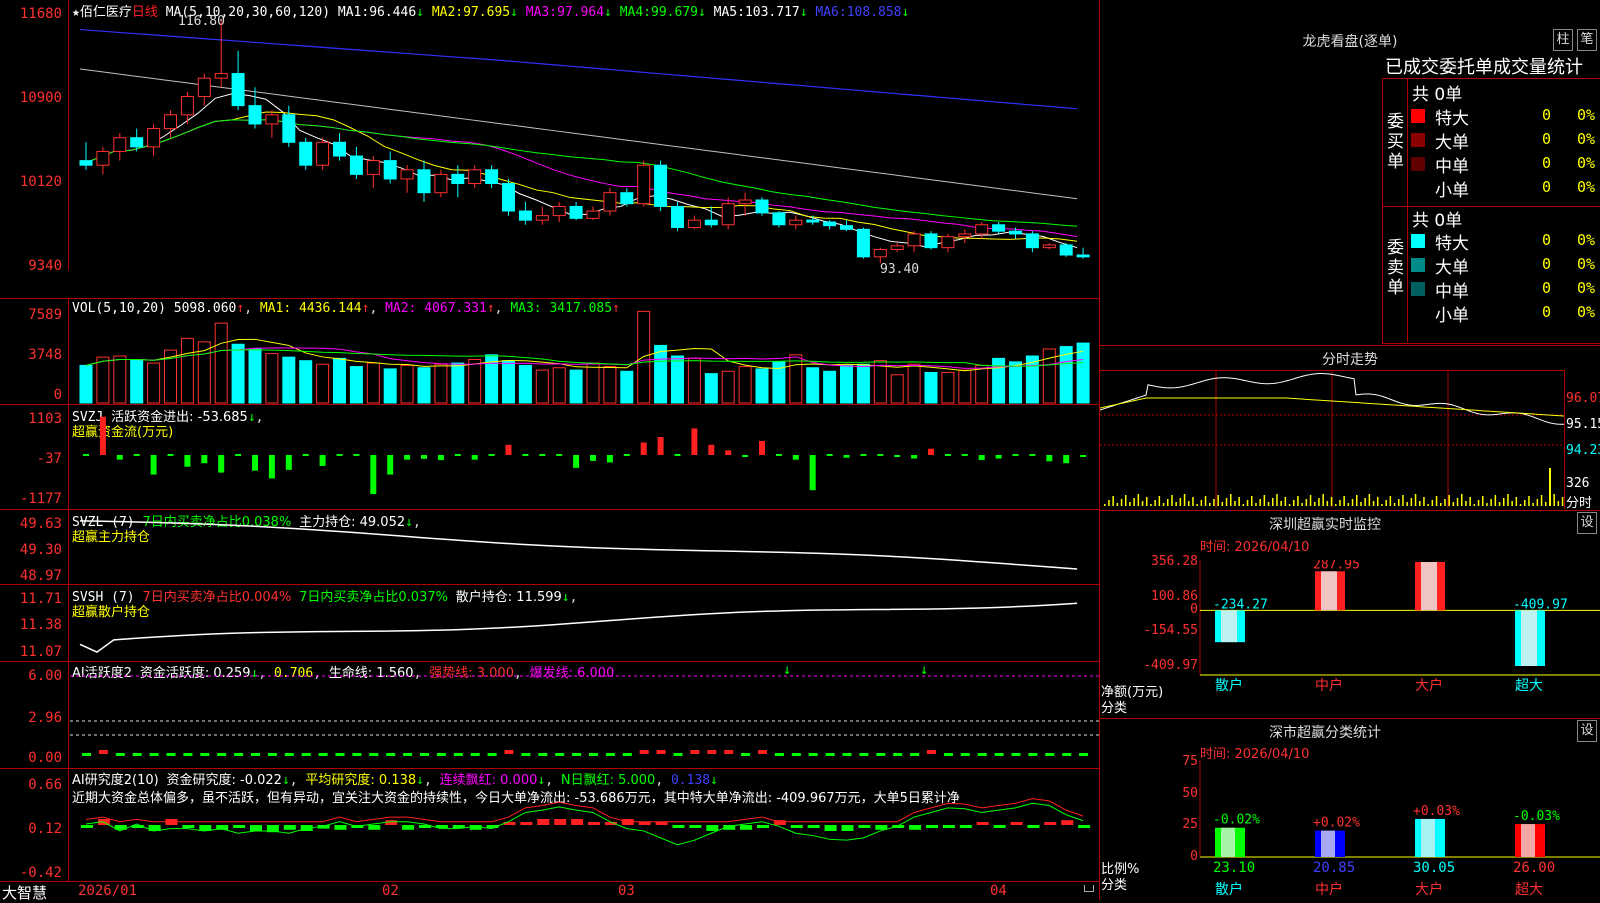  Describe the element at coordinates (550, 623) in the screenshot. I see `retail-holding-chart` at that location.